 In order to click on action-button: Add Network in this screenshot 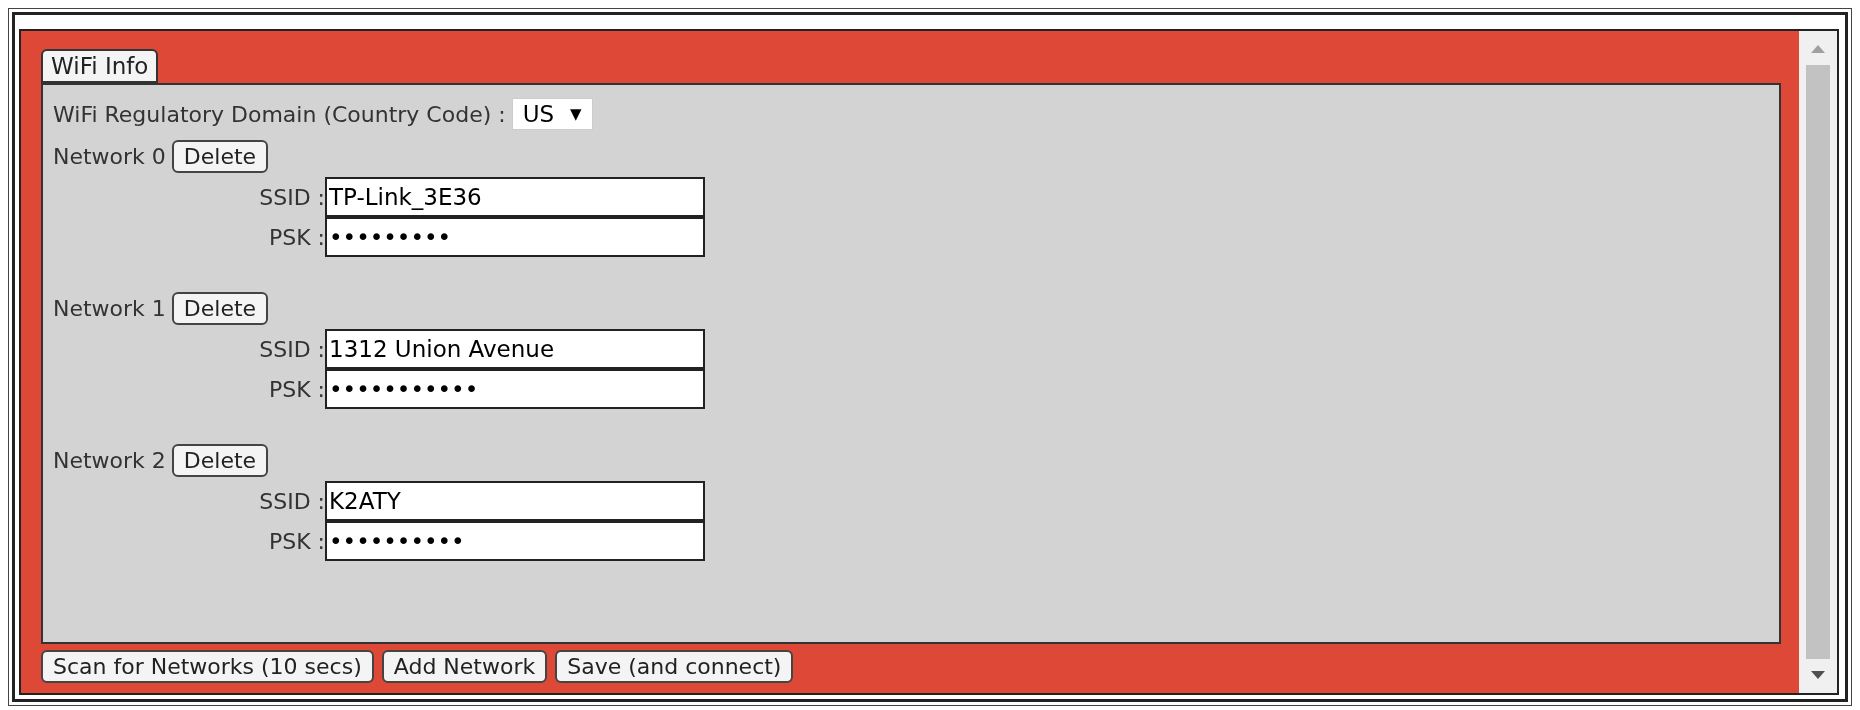, I will do `click(464, 666)`.